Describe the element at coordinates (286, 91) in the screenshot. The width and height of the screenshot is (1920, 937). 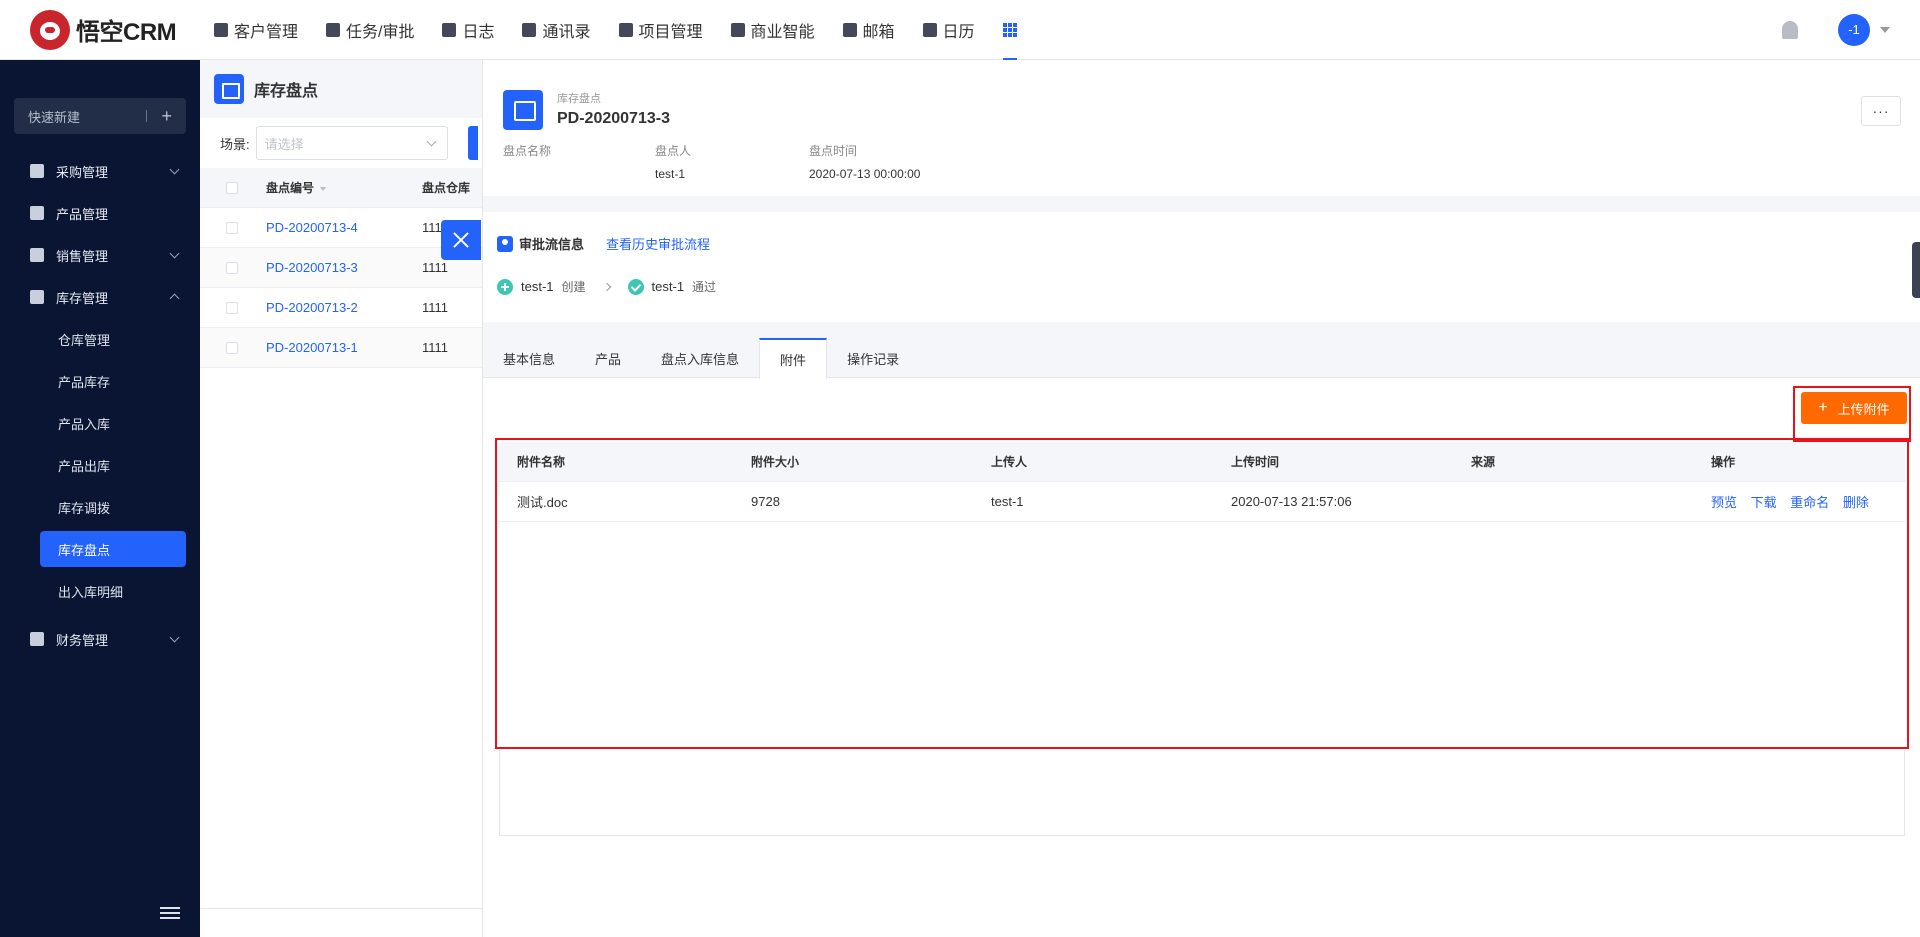
I see `page-title: 库存盘点` at that location.